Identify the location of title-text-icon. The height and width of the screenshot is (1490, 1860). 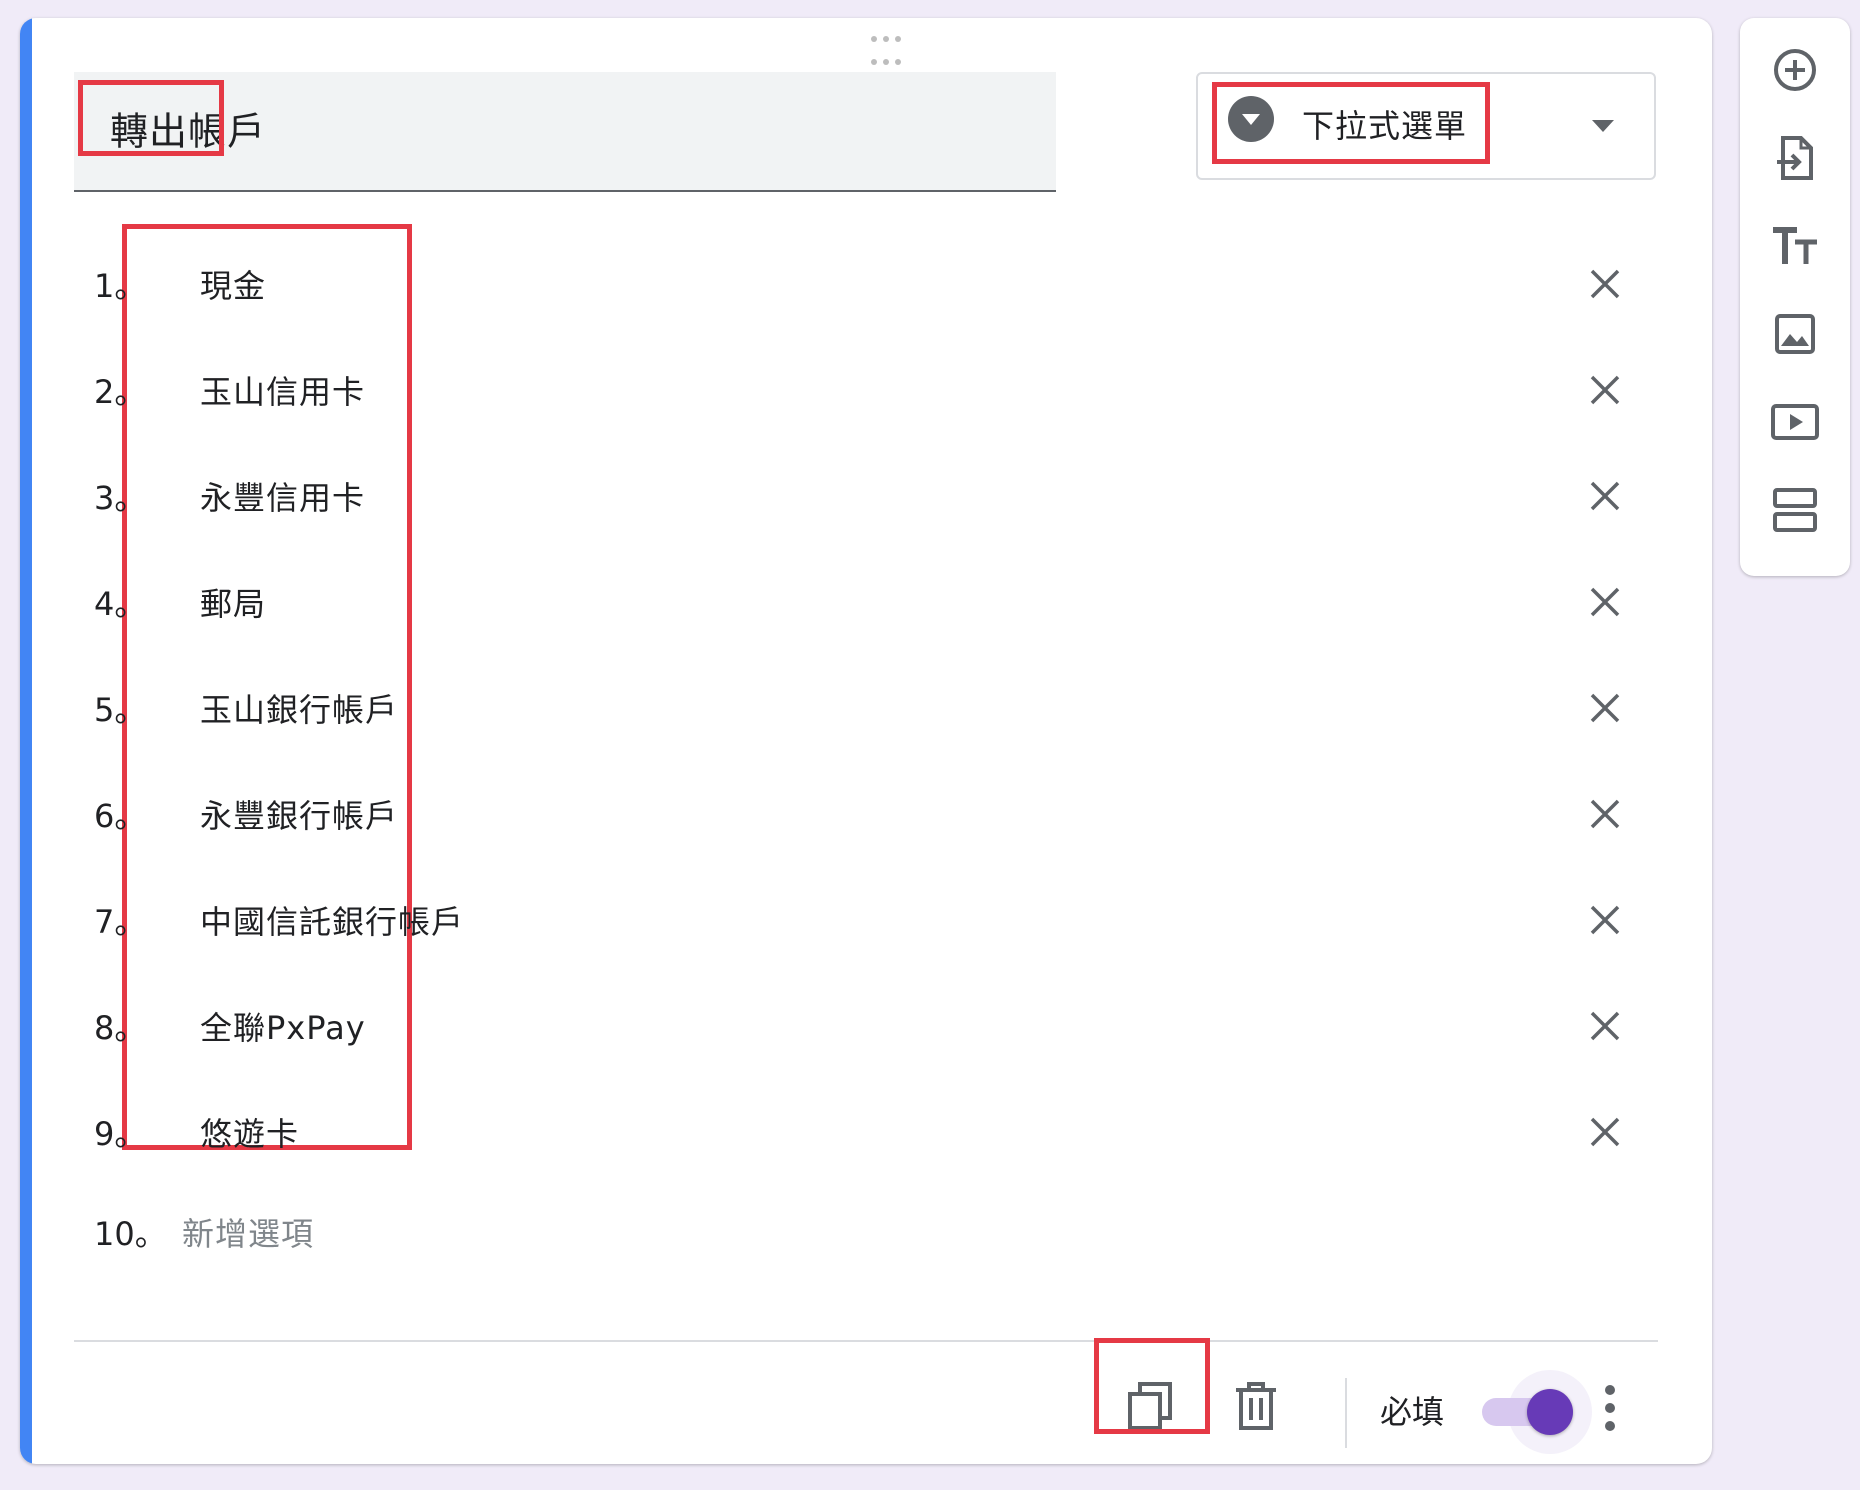
(1795, 246).